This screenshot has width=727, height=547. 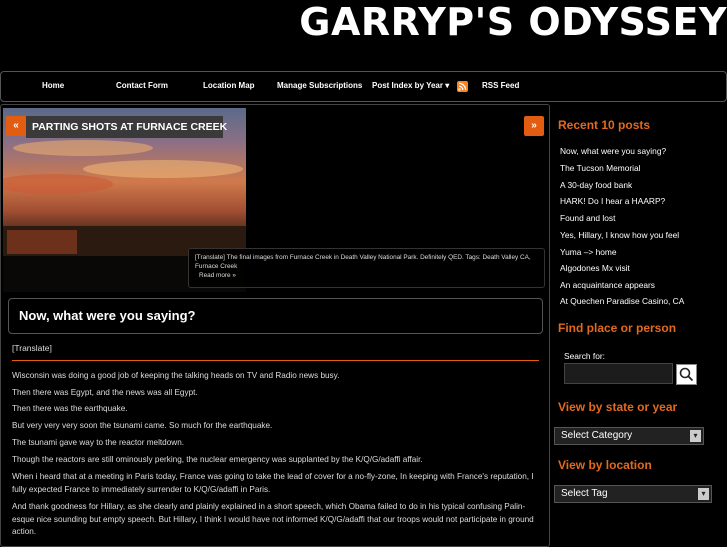 I want to click on recent-post-link: HARK! Do I hear a HAARP?, so click(x=612, y=201).